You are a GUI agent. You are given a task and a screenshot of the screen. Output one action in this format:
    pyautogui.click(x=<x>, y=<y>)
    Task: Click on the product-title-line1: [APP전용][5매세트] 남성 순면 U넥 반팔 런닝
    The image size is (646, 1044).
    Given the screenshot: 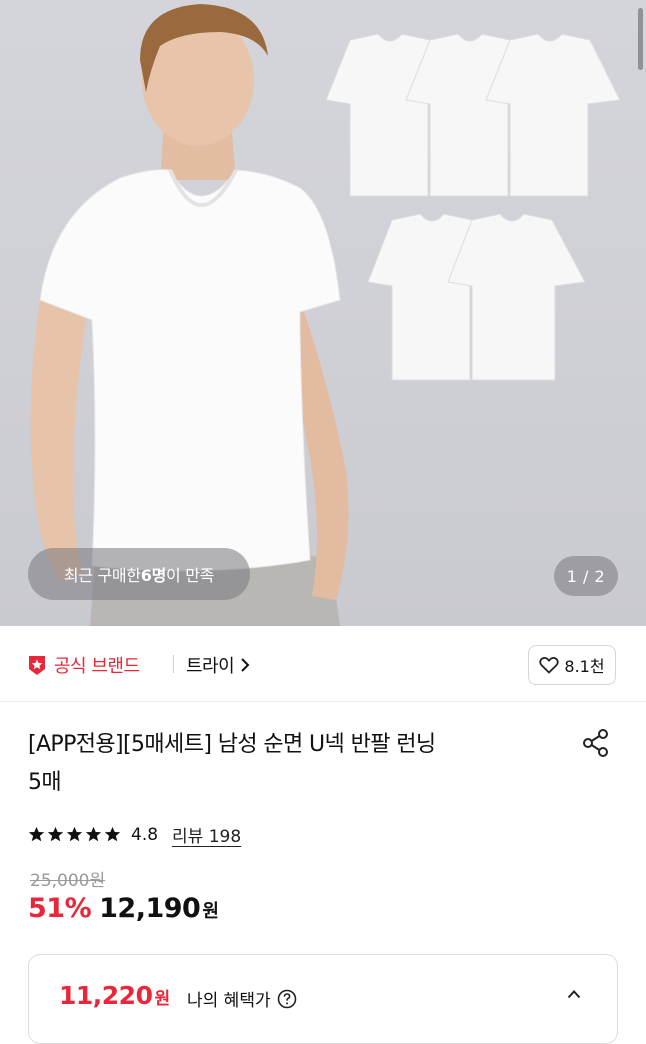 What is the action you would take?
    pyautogui.click(x=232, y=744)
    